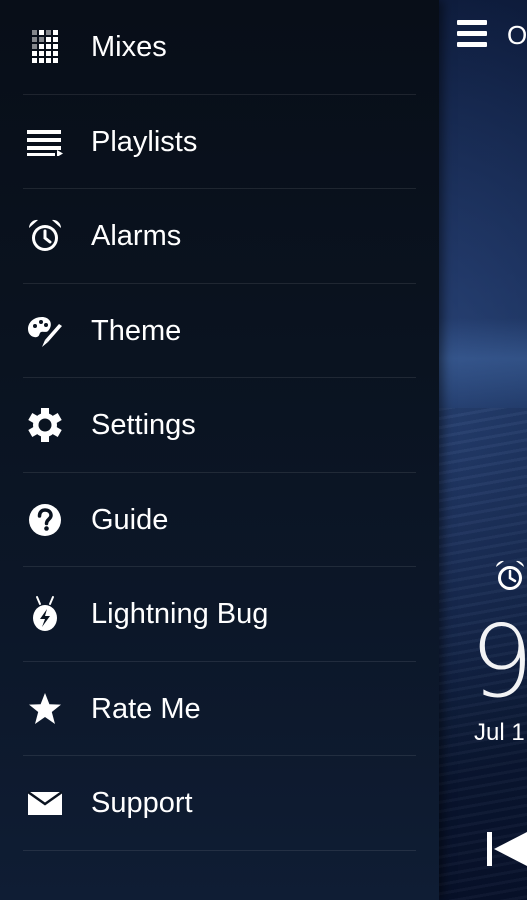  I want to click on drawer-item-theme: Theme, so click(219, 331).